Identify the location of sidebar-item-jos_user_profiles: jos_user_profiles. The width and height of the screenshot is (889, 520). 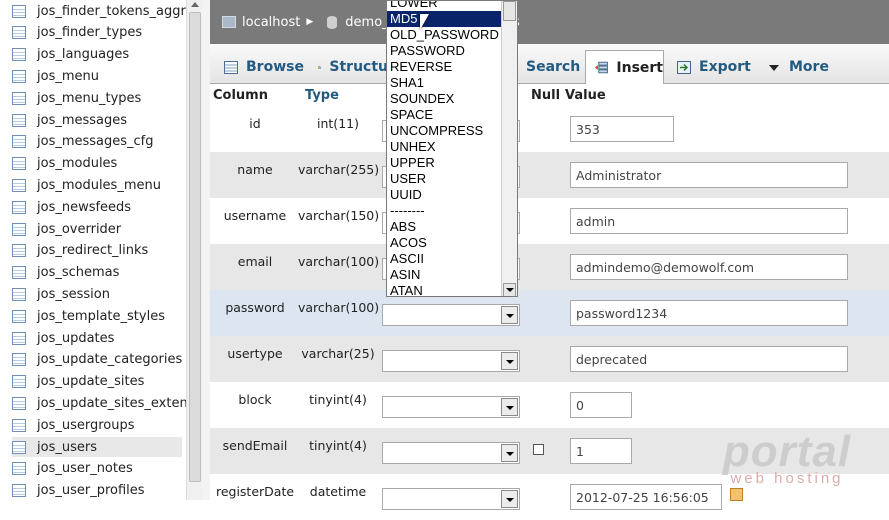
(97, 490).